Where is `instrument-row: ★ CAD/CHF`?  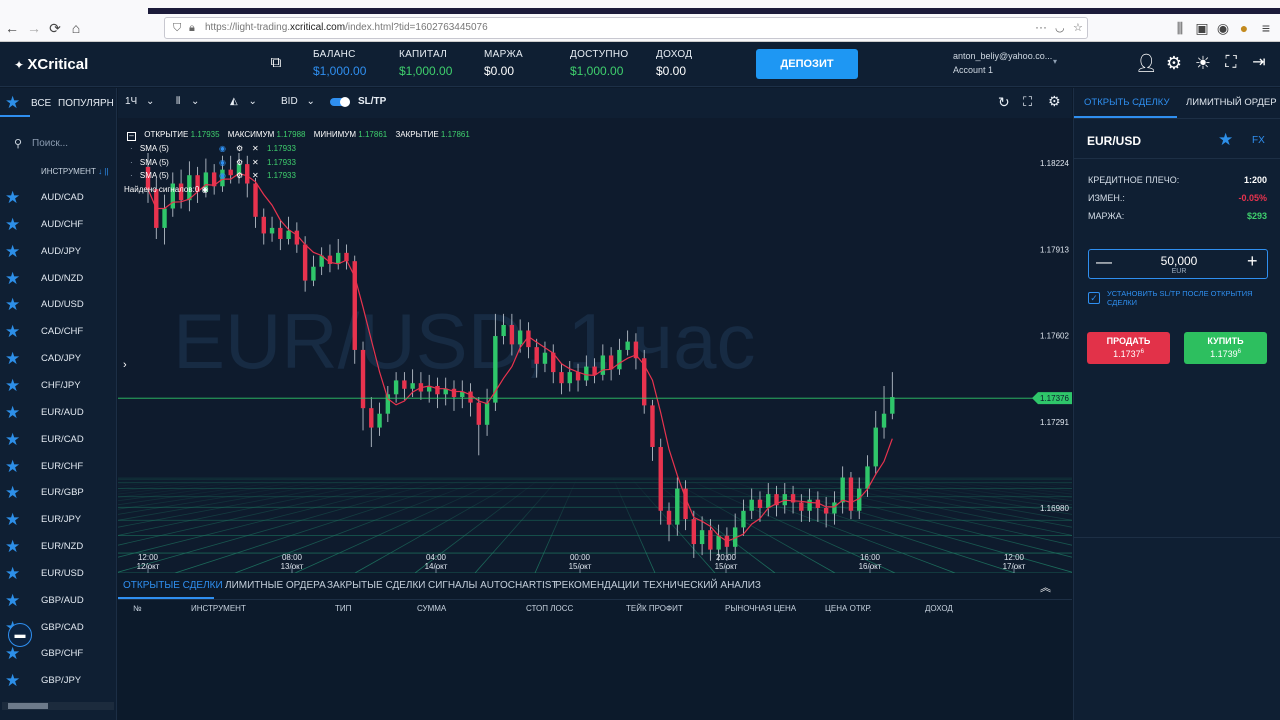 instrument-row: ★ CAD/CHF is located at coordinates (58, 332).